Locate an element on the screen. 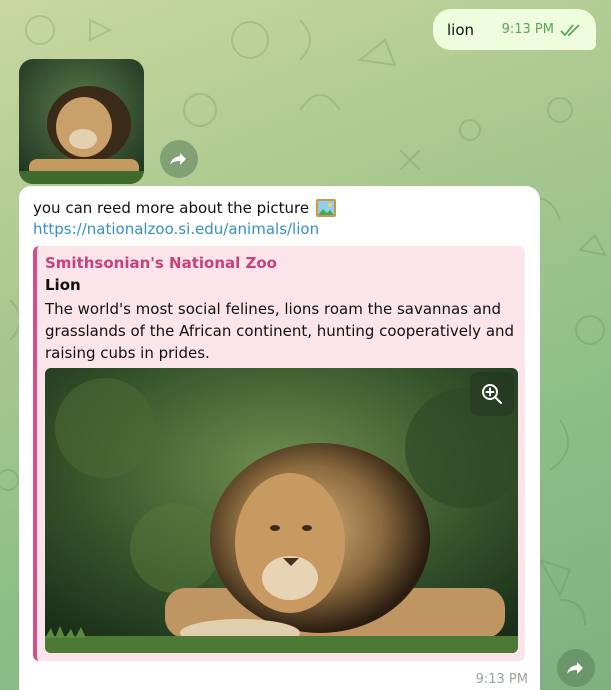 This screenshot has width=611, height=690. incoming-message-time: 9:13 PM is located at coordinates (501, 679).